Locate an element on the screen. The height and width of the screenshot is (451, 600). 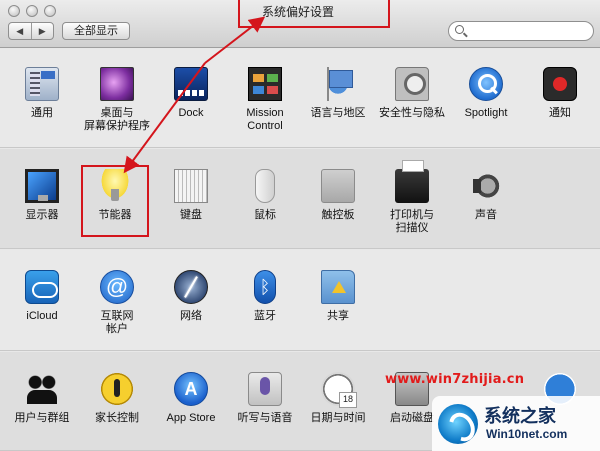
pref-mouse: 鼠标 is located at coordinates (265, 195).